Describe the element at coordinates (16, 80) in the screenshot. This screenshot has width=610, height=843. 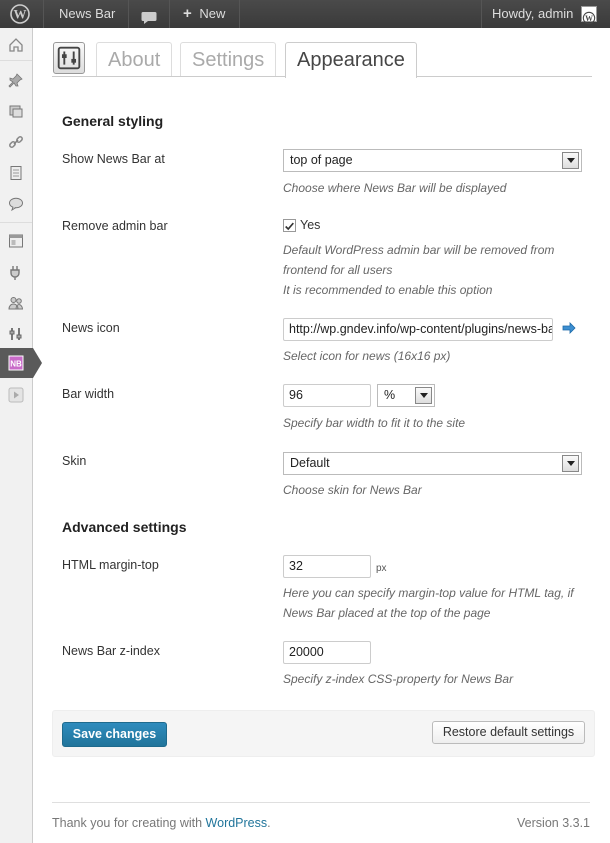
I see `posts-pin-icon` at that location.